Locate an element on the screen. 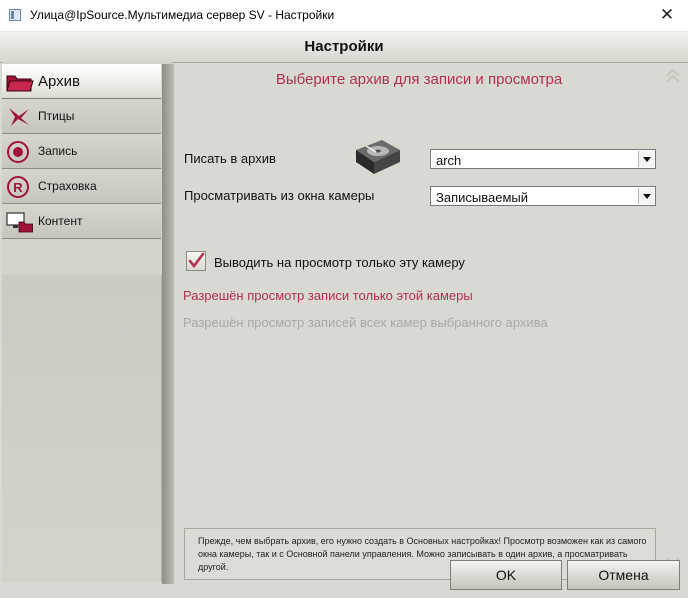  checkmark-icon is located at coordinates (196, 260).